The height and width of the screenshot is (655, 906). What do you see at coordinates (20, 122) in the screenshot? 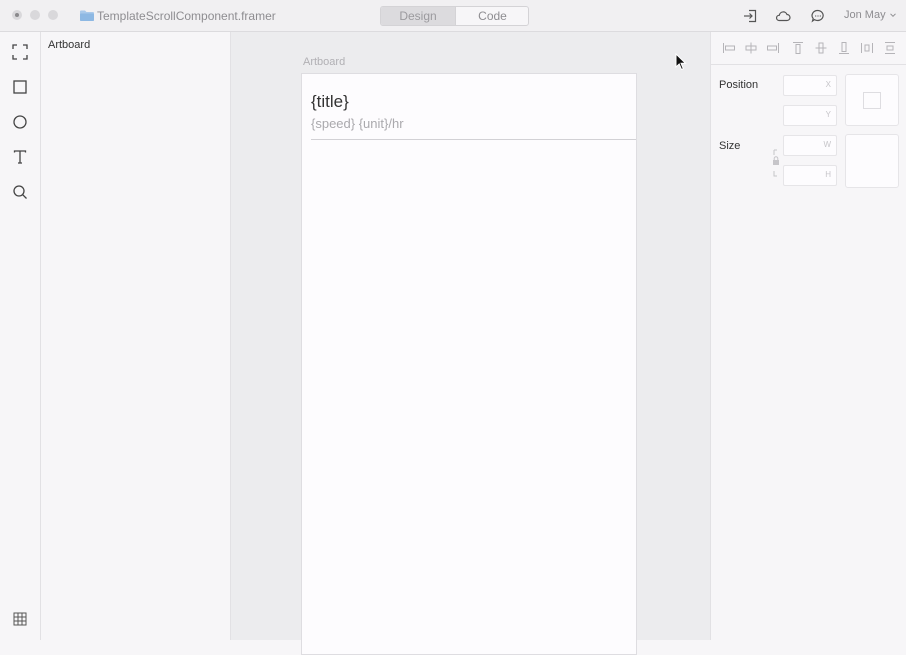
I see `oval-tool-icon` at bounding box center [20, 122].